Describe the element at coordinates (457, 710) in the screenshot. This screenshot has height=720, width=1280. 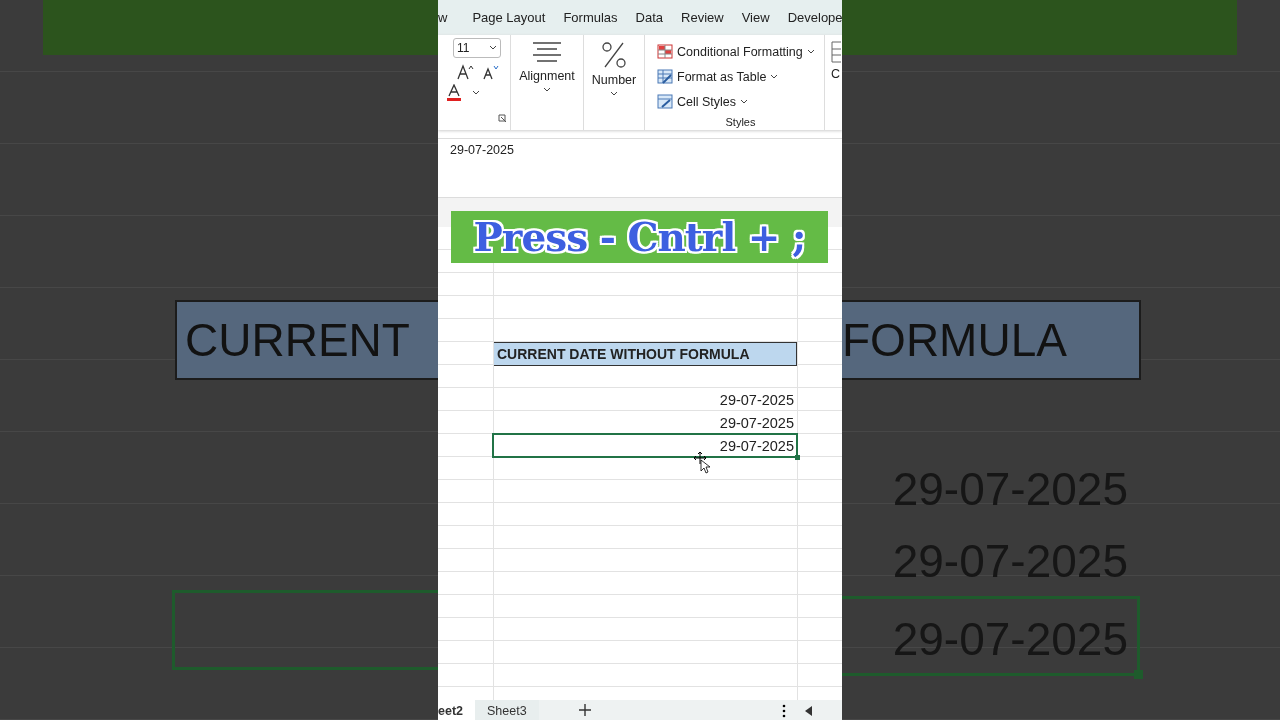
I see `sheet-tab: eet2` at that location.